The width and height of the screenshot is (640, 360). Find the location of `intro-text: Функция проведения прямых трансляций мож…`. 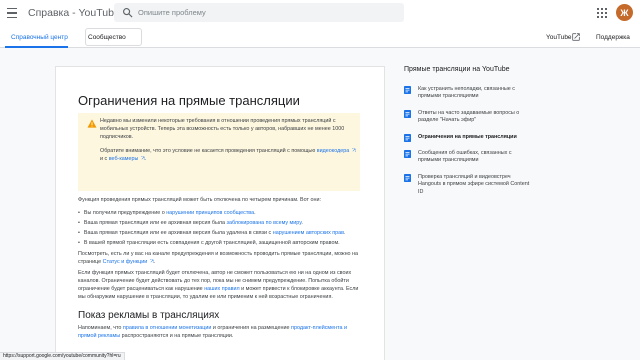

intro-text: Функция проведения прямых трансляций мож… is located at coordinates (199, 200).